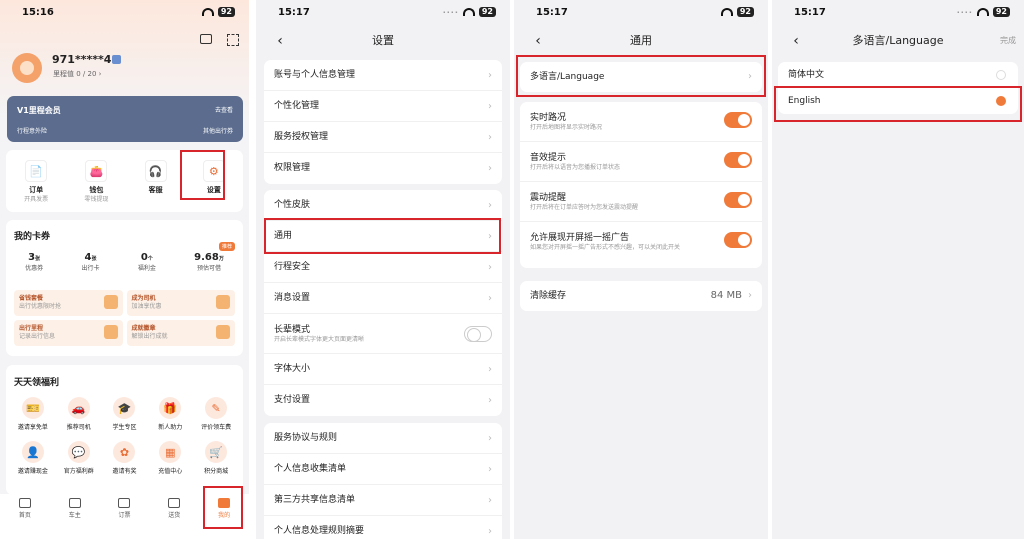 The height and width of the screenshot is (539, 1024). What do you see at coordinates (32, 452) in the screenshot?
I see `welfare-icon: 👤` at bounding box center [32, 452].